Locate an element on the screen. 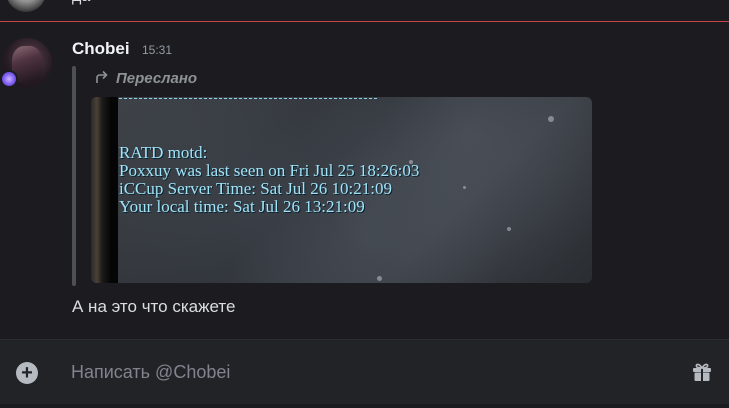 Image resolution: width=729 pixels, height=408 pixels. screenshot-dashed-rule is located at coordinates (248, 98).